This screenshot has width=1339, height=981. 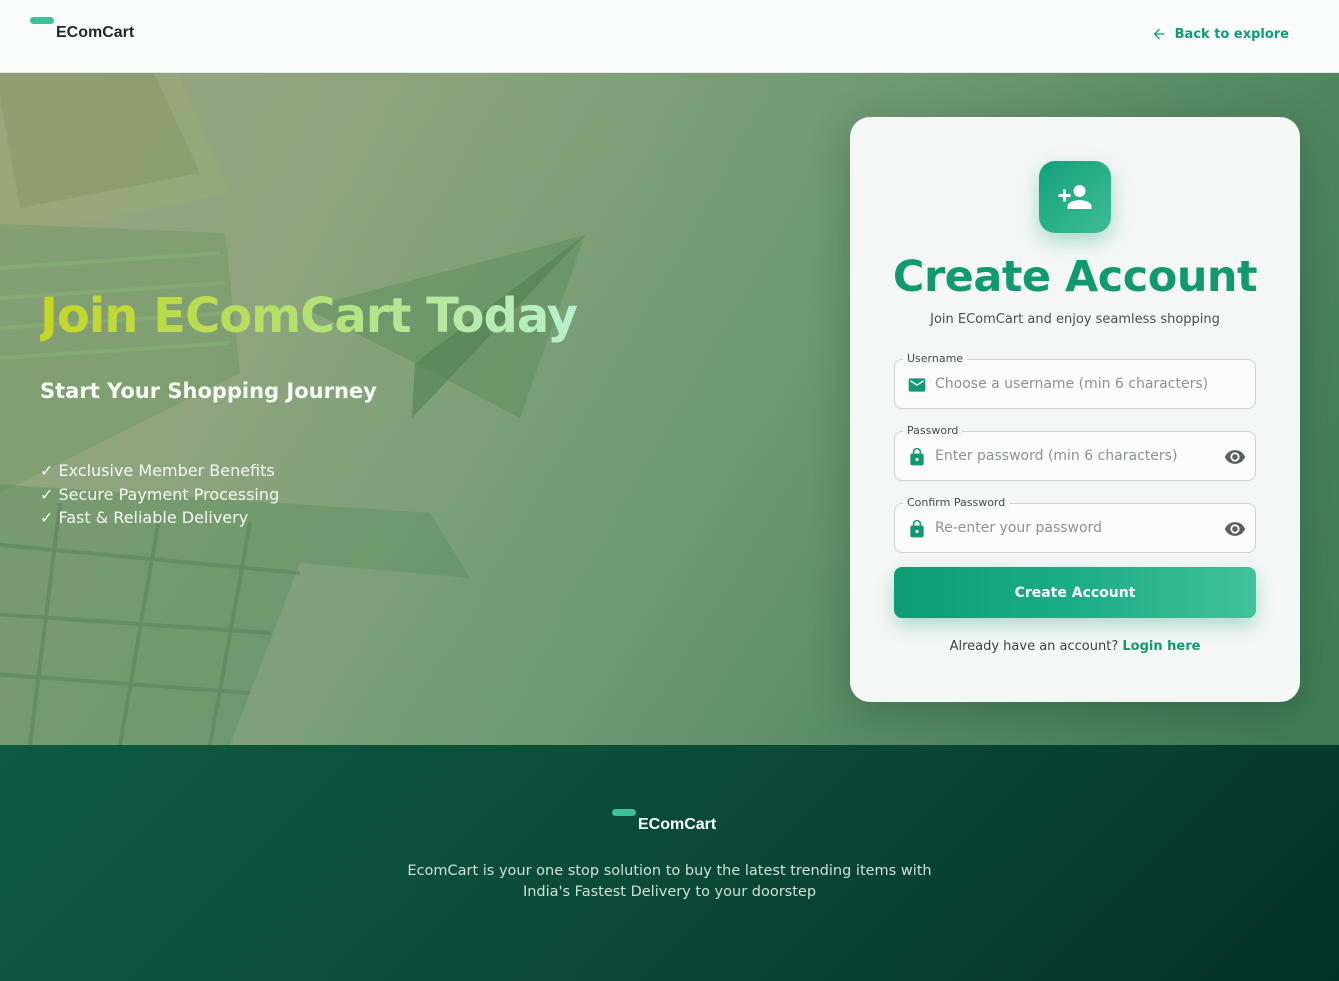 What do you see at coordinates (1075, 277) in the screenshot?
I see `form-title: Create Account` at bounding box center [1075, 277].